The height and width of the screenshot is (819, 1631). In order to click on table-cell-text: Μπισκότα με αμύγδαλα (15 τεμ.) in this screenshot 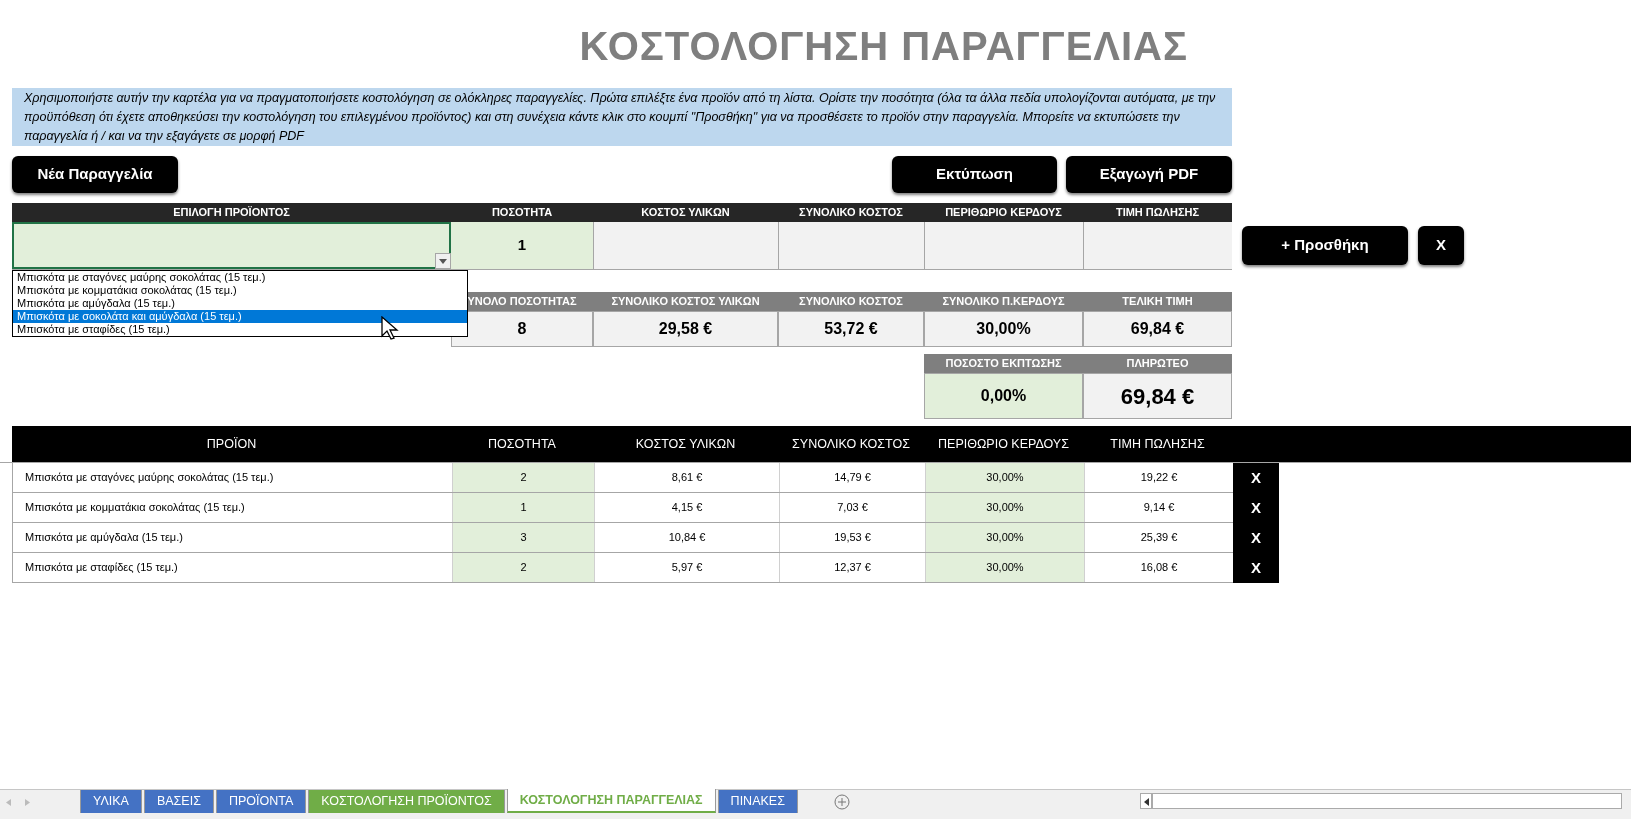, I will do `click(104, 538)`.